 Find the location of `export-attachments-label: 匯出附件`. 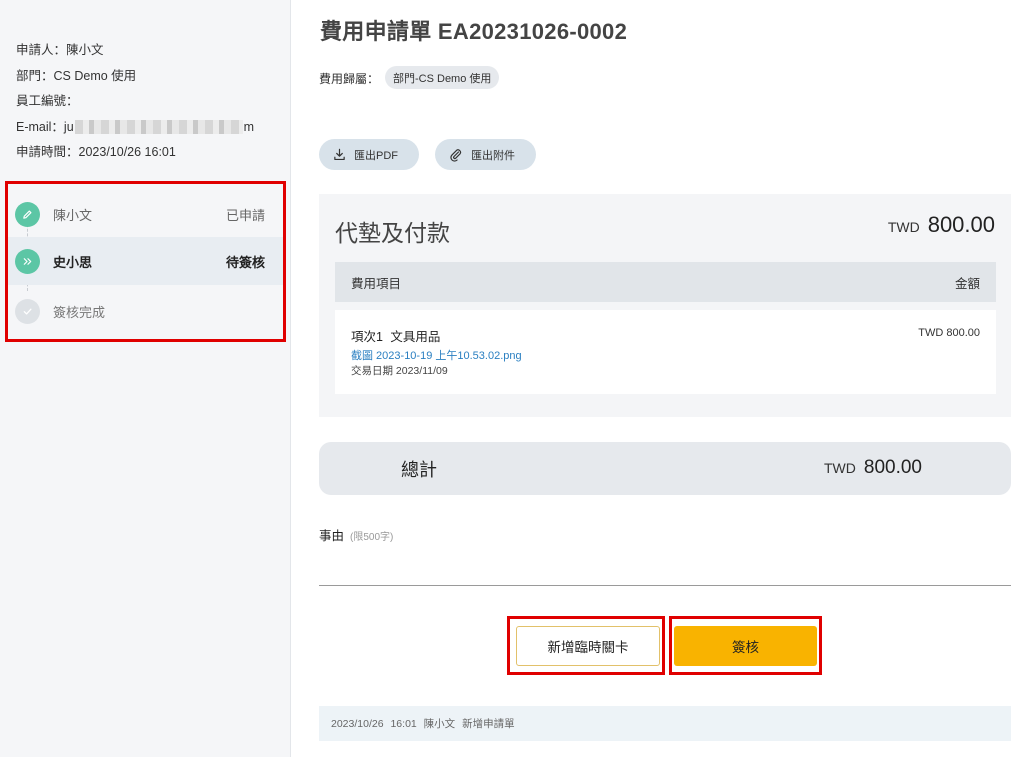

export-attachments-label: 匯出附件 is located at coordinates (493, 155).